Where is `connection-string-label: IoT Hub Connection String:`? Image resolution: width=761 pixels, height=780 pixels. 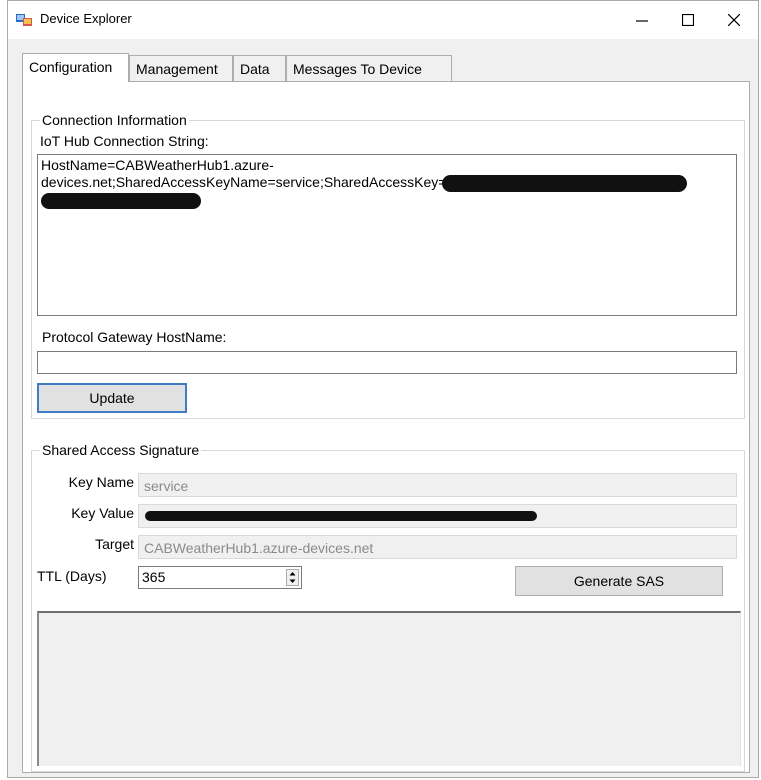 connection-string-label: IoT Hub Connection String: is located at coordinates (124, 141).